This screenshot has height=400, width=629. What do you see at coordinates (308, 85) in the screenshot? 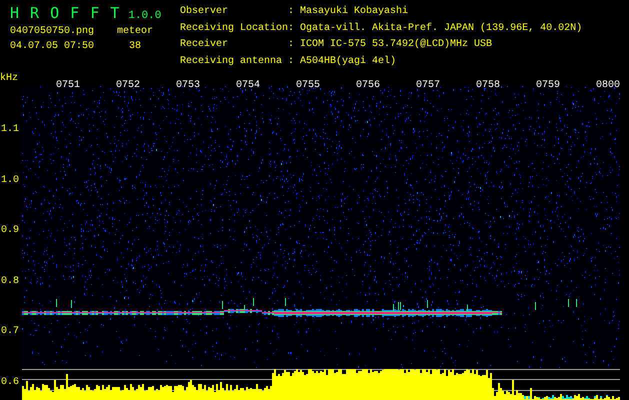
I see `time-label: 0755` at bounding box center [308, 85].